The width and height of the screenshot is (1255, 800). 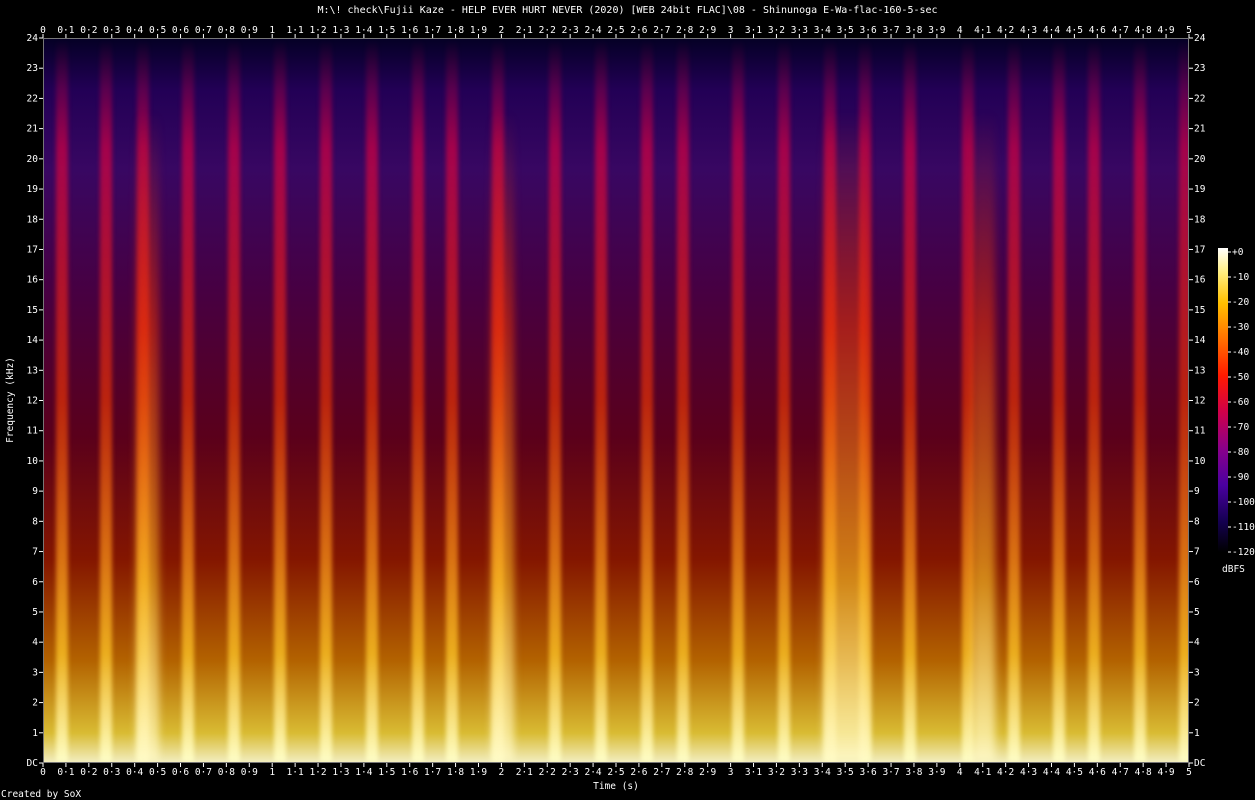 What do you see at coordinates (43, 30) in the screenshot?
I see `x-tick-label: 0` at bounding box center [43, 30].